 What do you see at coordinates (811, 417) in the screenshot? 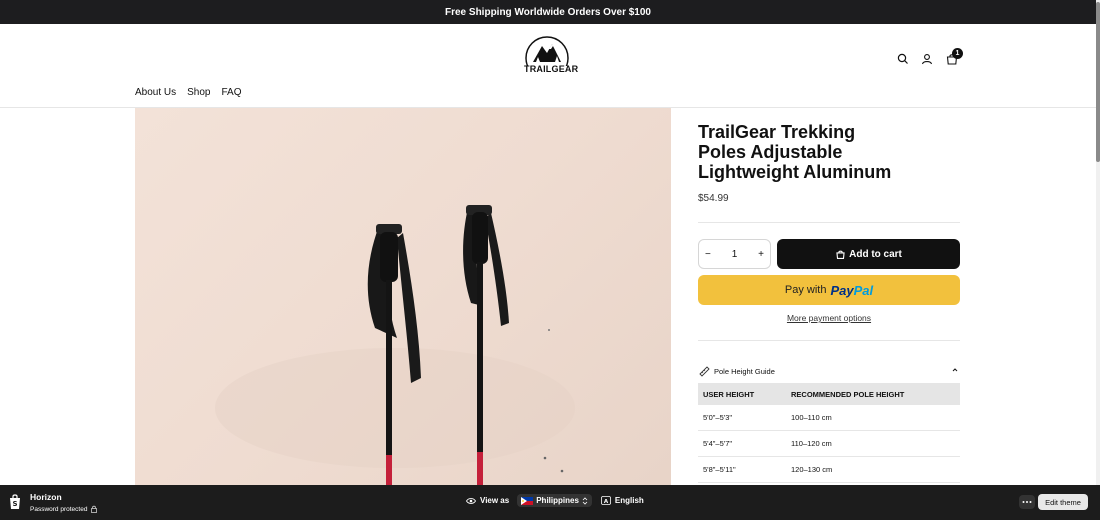
I see `cell-pole-height: 100–110 cm` at bounding box center [811, 417].